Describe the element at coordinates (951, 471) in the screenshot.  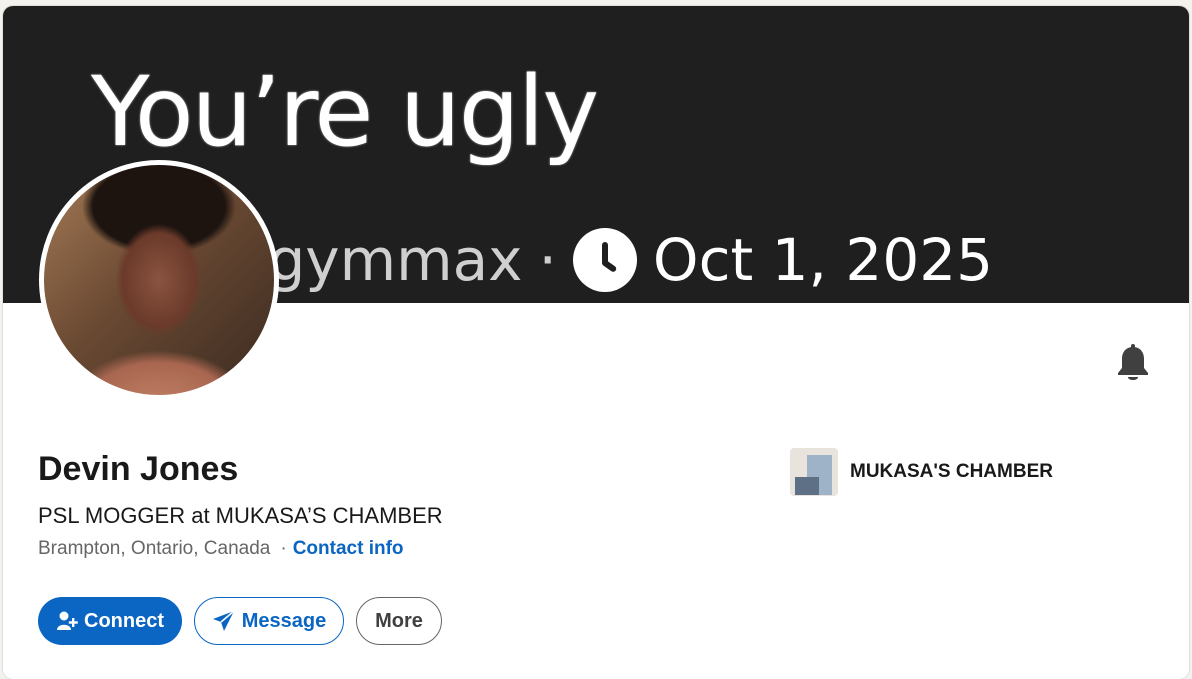
I see `company-name: MUKASA'S CHAMBER` at that location.